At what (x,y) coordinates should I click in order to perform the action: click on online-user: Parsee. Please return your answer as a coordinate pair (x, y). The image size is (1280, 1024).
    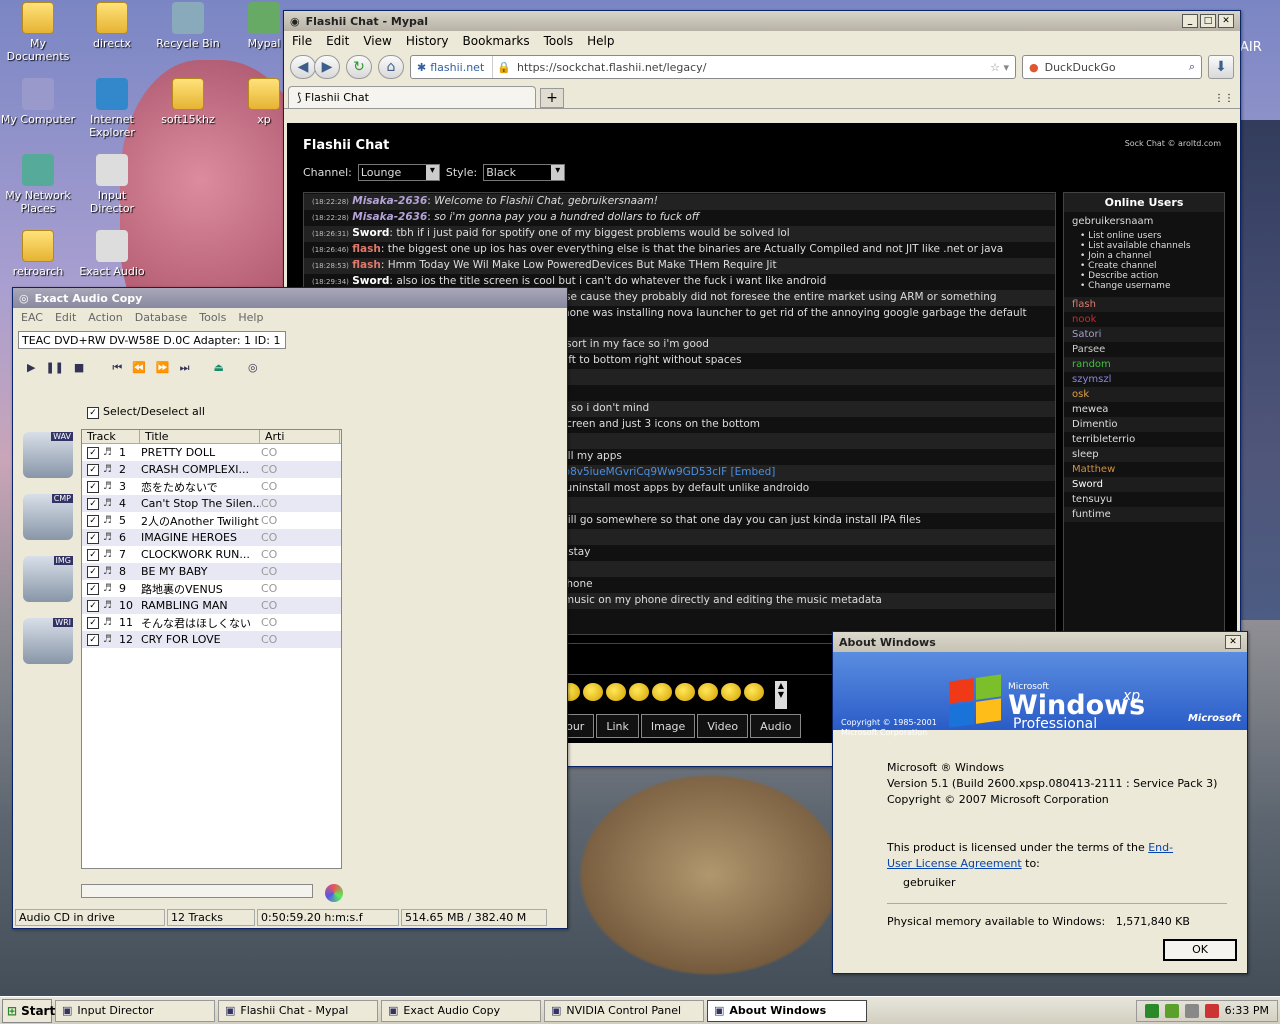
    Looking at the image, I should click on (1144, 349).